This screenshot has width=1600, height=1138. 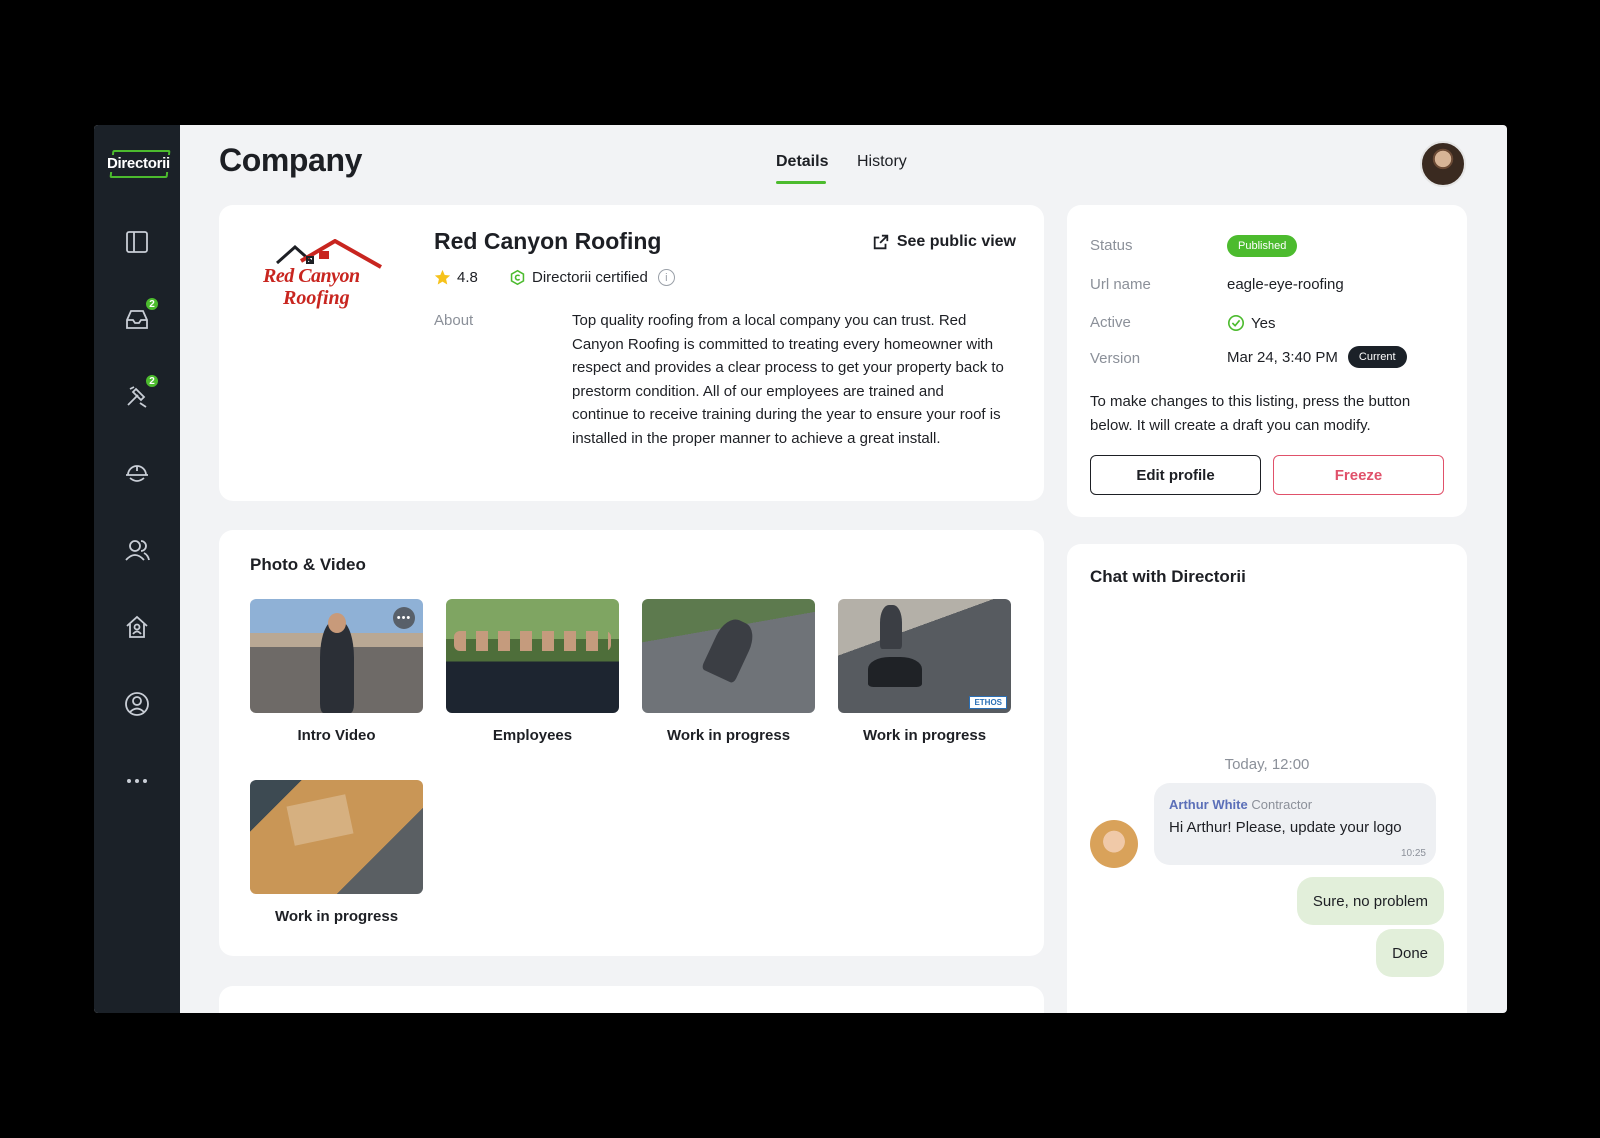 I want to click on version-value: Mar 24, 3:40 PM Current, so click(x=1317, y=357).